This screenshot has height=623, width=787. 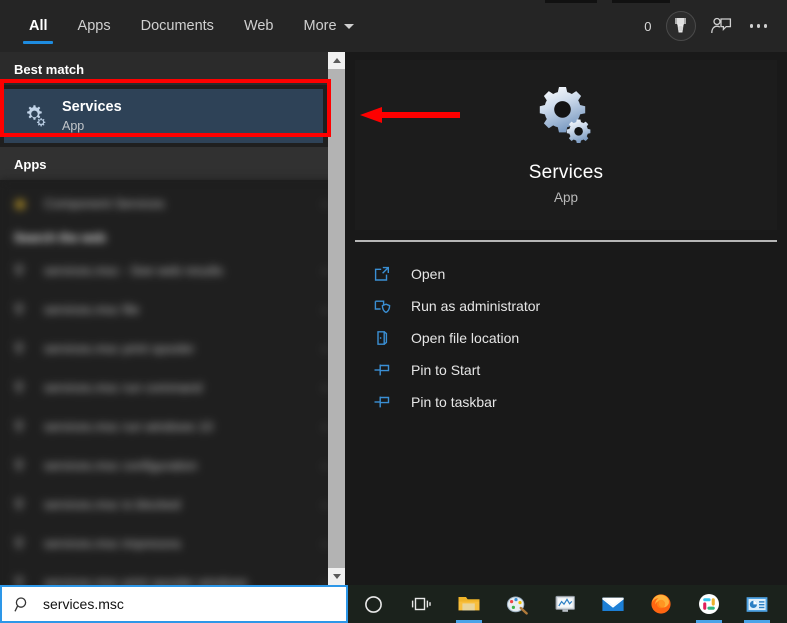 What do you see at coordinates (565, 115) in the screenshot?
I see `gears-glyph-large` at bounding box center [565, 115].